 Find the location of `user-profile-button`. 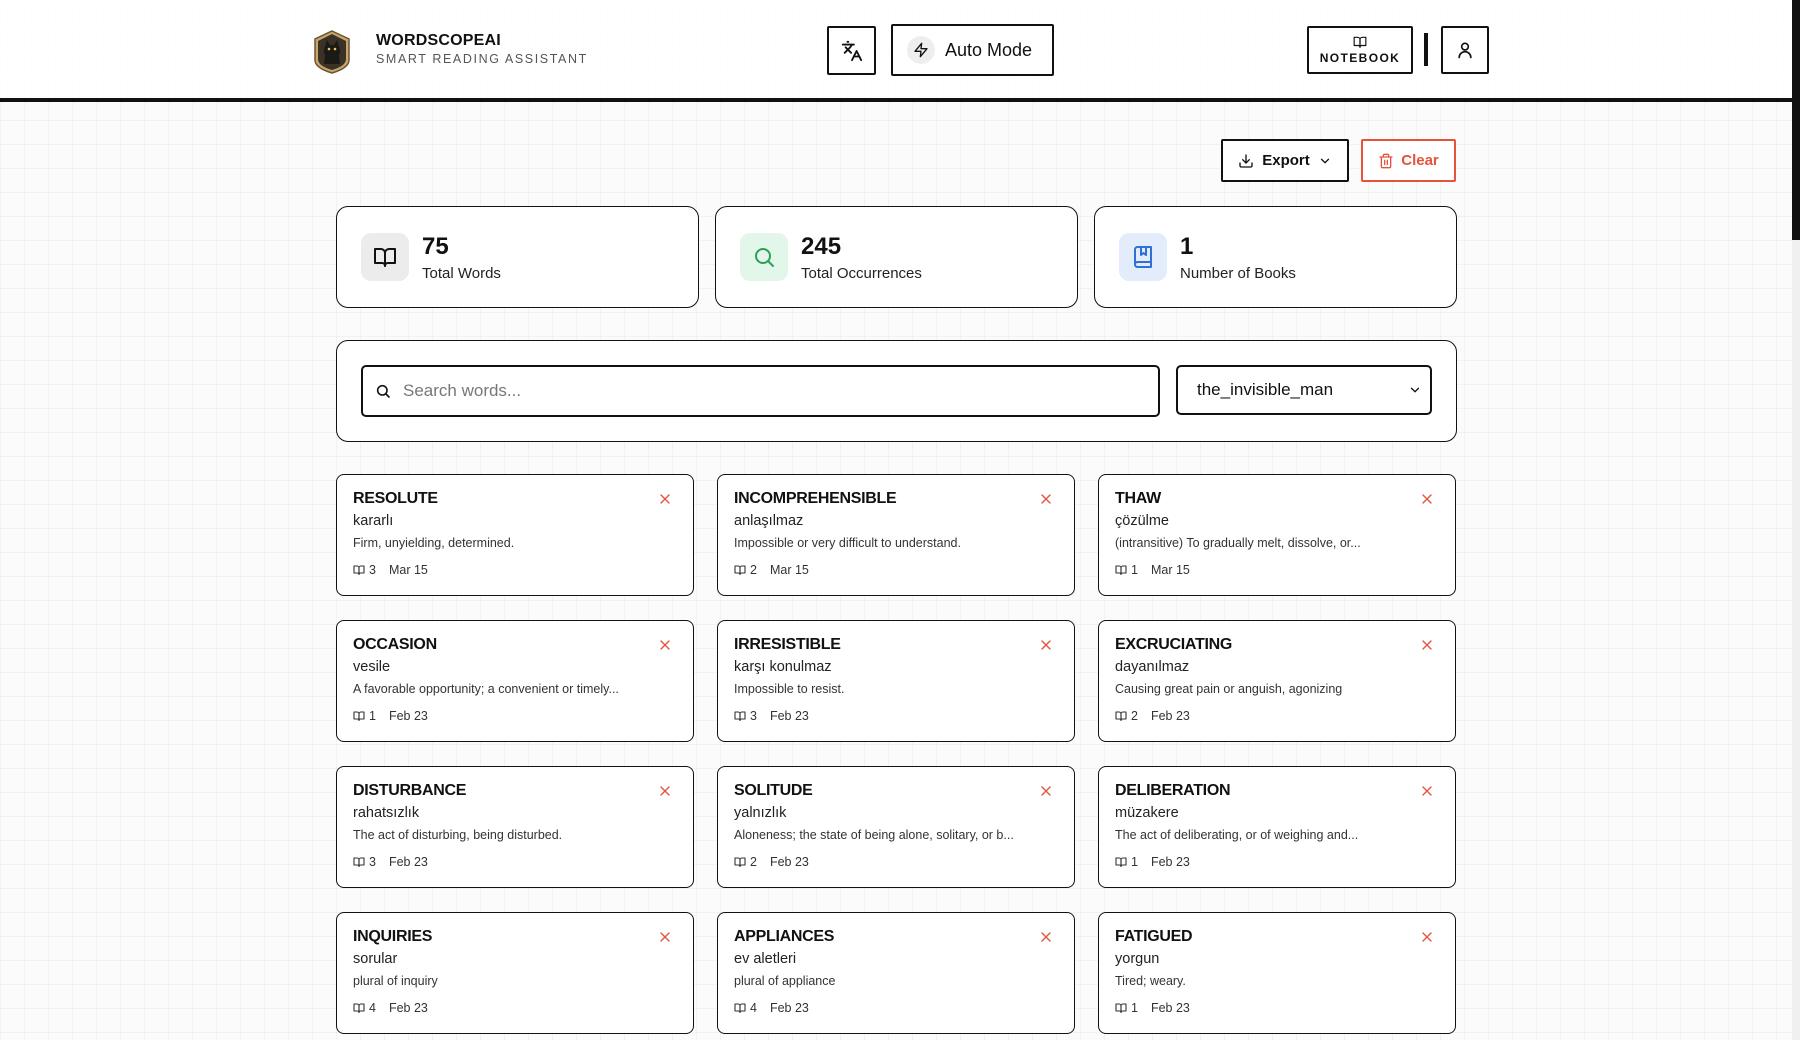

user-profile-button is located at coordinates (1465, 50).